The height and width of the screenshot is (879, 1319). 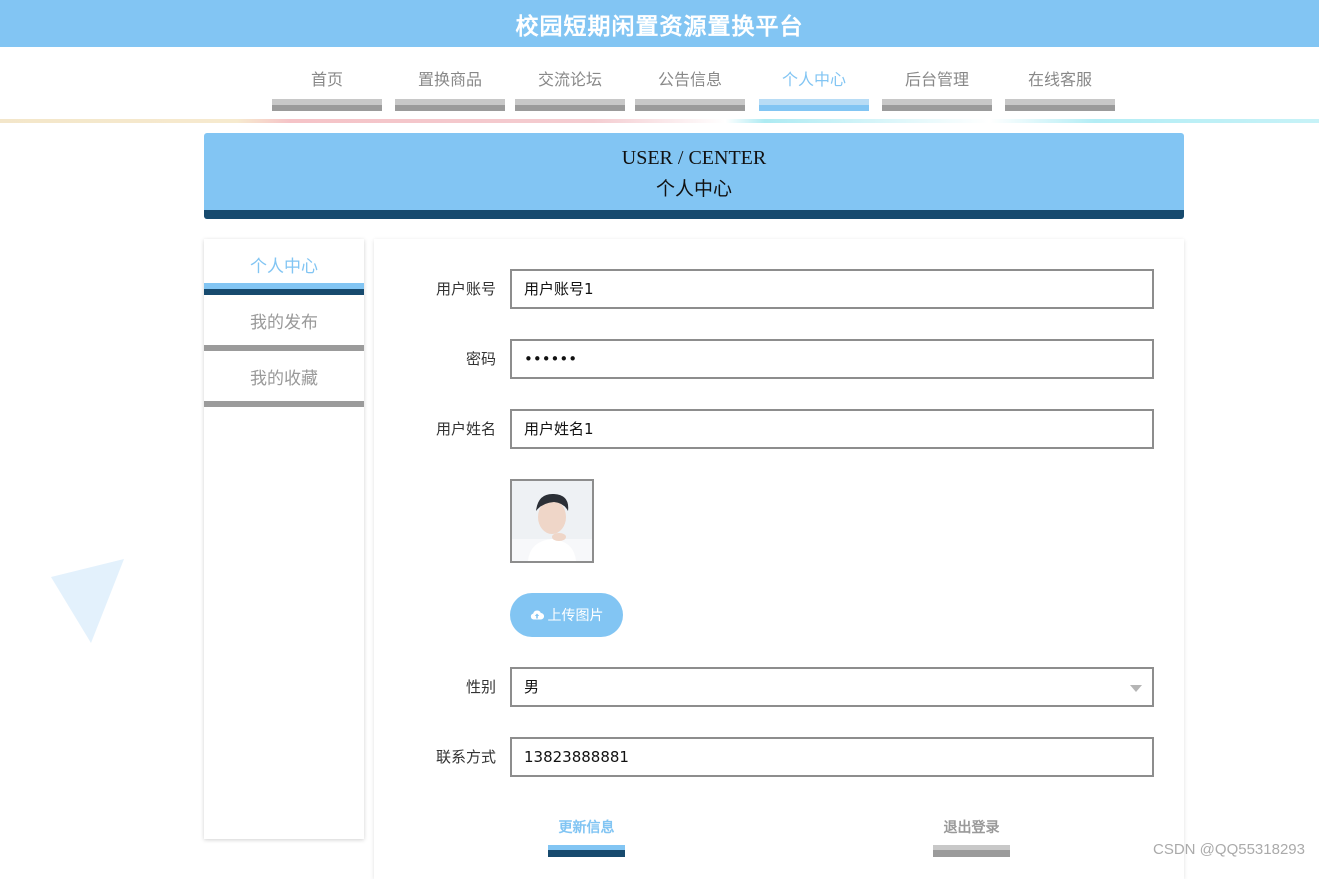 What do you see at coordinates (537, 615) in the screenshot?
I see `cloud-upload-icon` at bounding box center [537, 615].